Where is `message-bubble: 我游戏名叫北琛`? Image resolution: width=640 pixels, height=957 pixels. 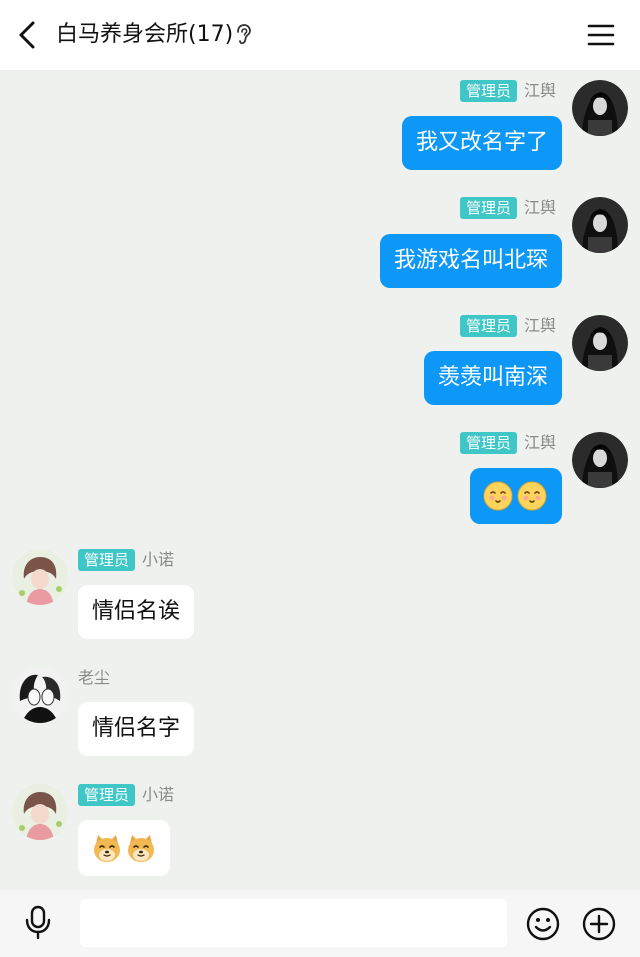 message-bubble: 我游戏名叫北琛 is located at coordinates (470, 261).